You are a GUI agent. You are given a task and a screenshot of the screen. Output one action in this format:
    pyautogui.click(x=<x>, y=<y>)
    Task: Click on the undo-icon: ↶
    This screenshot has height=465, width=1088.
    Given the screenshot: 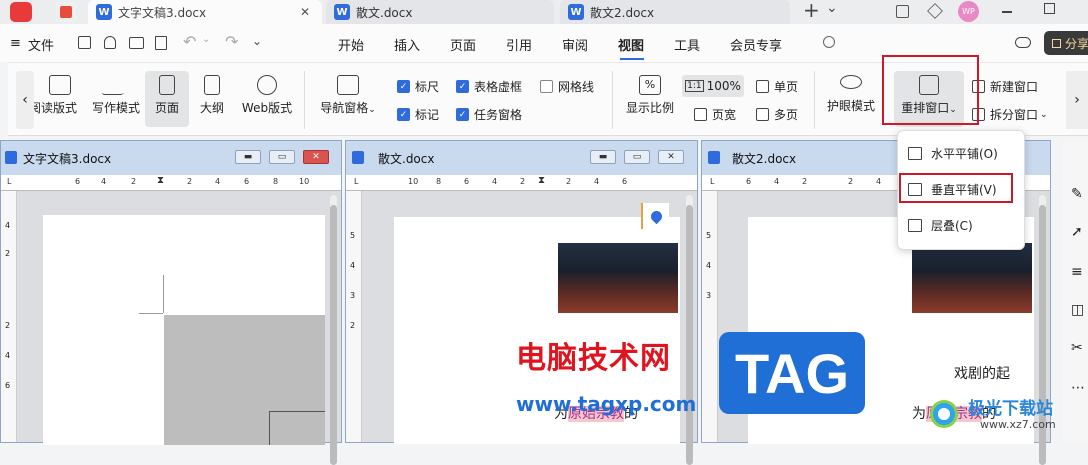 What is the action you would take?
    pyautogui.click(x=189, y=41)
    